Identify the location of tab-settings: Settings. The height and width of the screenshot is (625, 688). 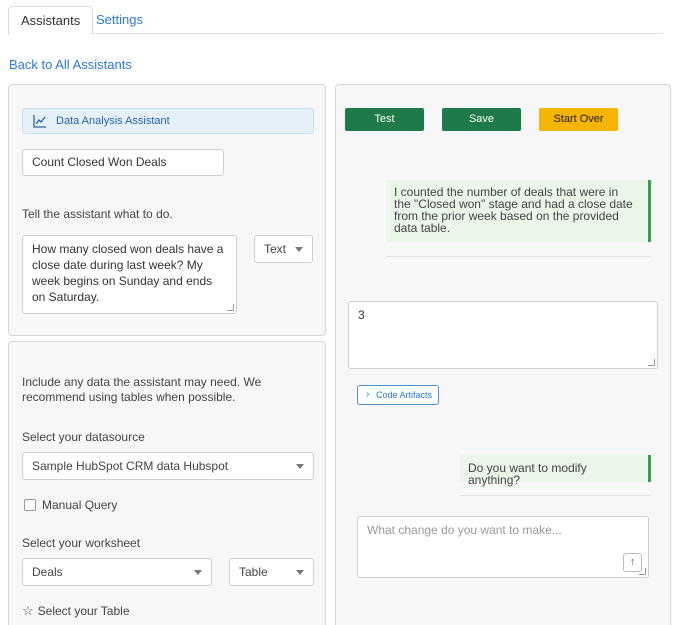
(119, 20).